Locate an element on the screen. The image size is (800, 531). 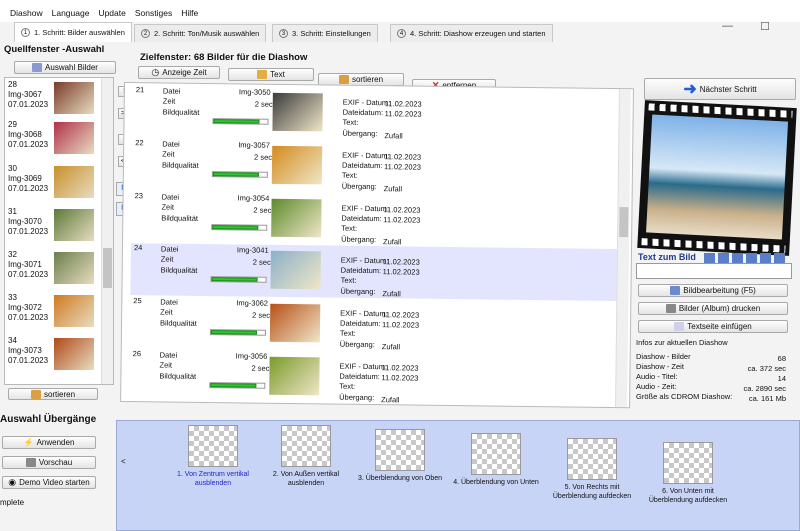
transition-item: 5. Von Rechts mit Überblendung aufdecken is located at coordinates (592, 469).